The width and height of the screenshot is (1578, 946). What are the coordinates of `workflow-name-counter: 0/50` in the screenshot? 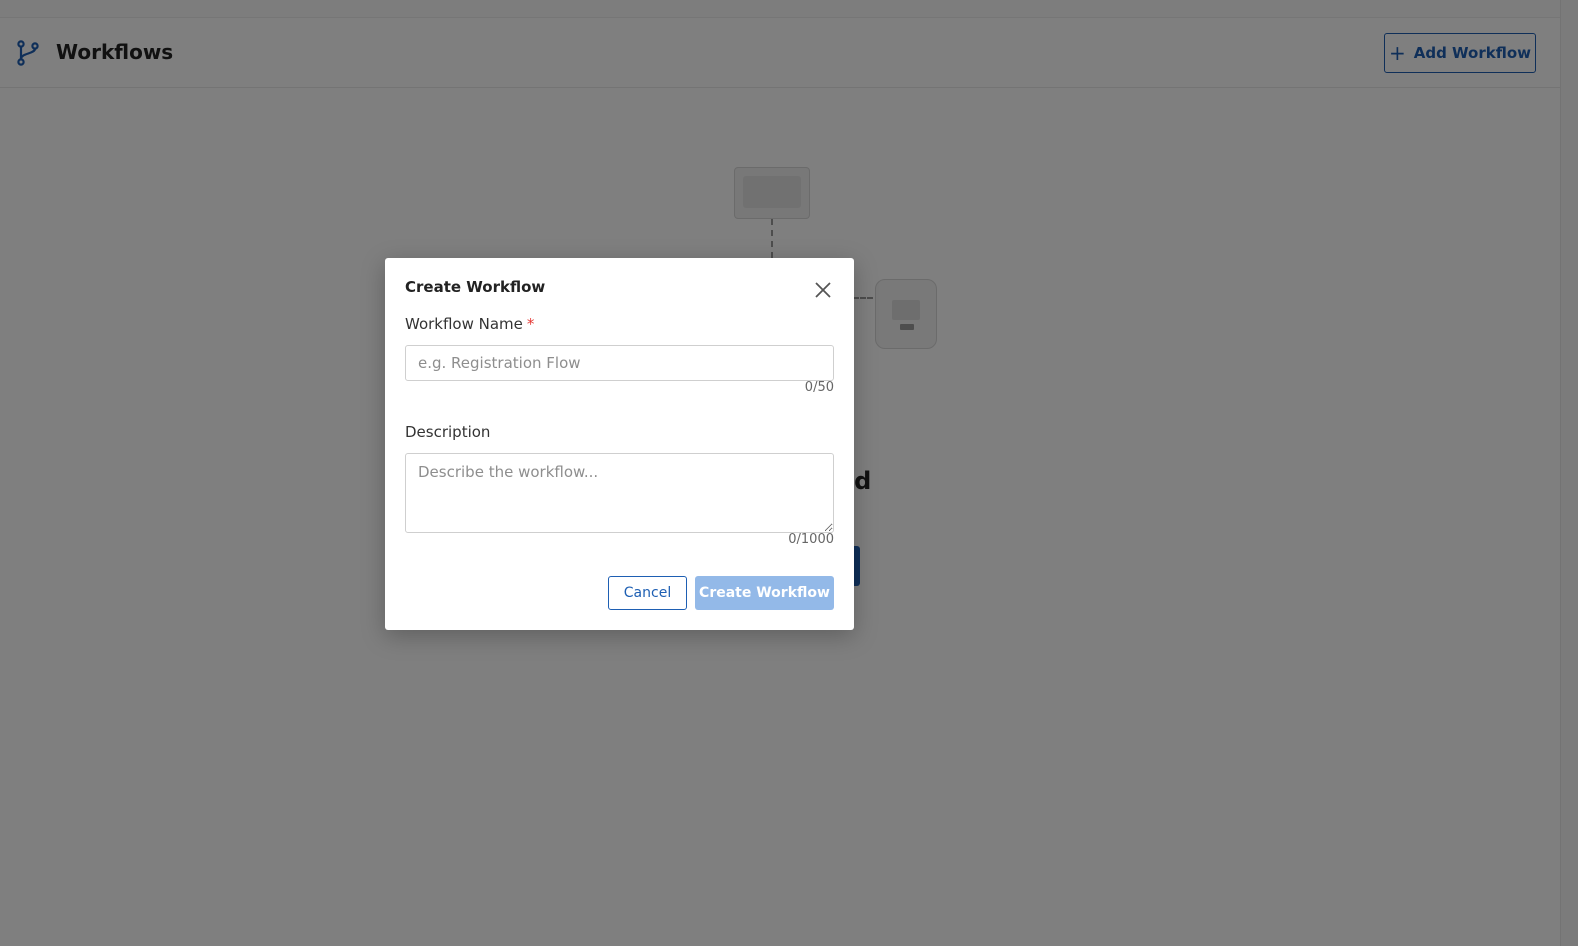 It's located at (819, 387).